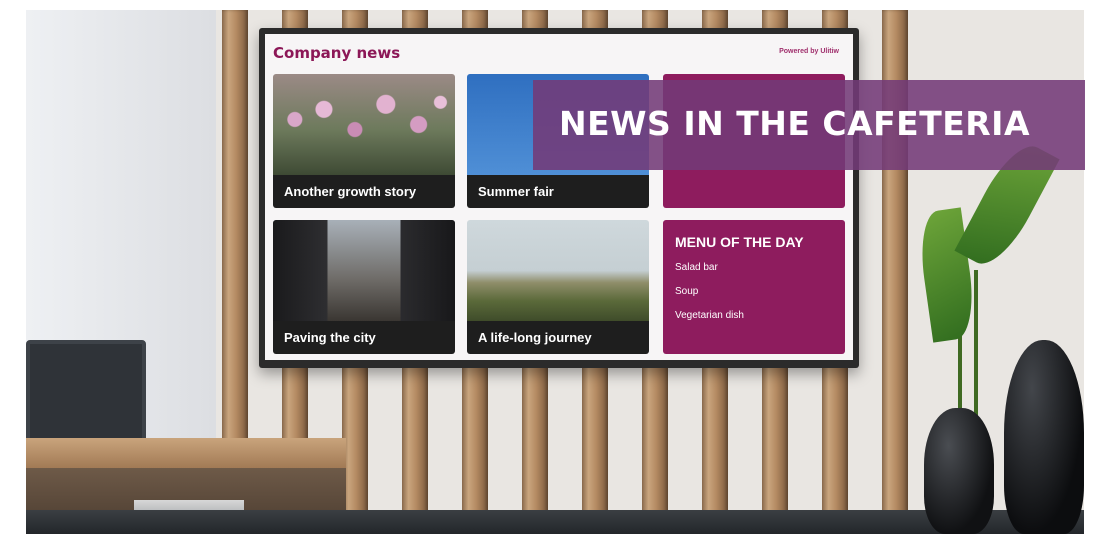 The image size is (1094, 534). Describe the element at coordinates (687, 291) in the screenshot. I see `menu-item: Soup` at that location.